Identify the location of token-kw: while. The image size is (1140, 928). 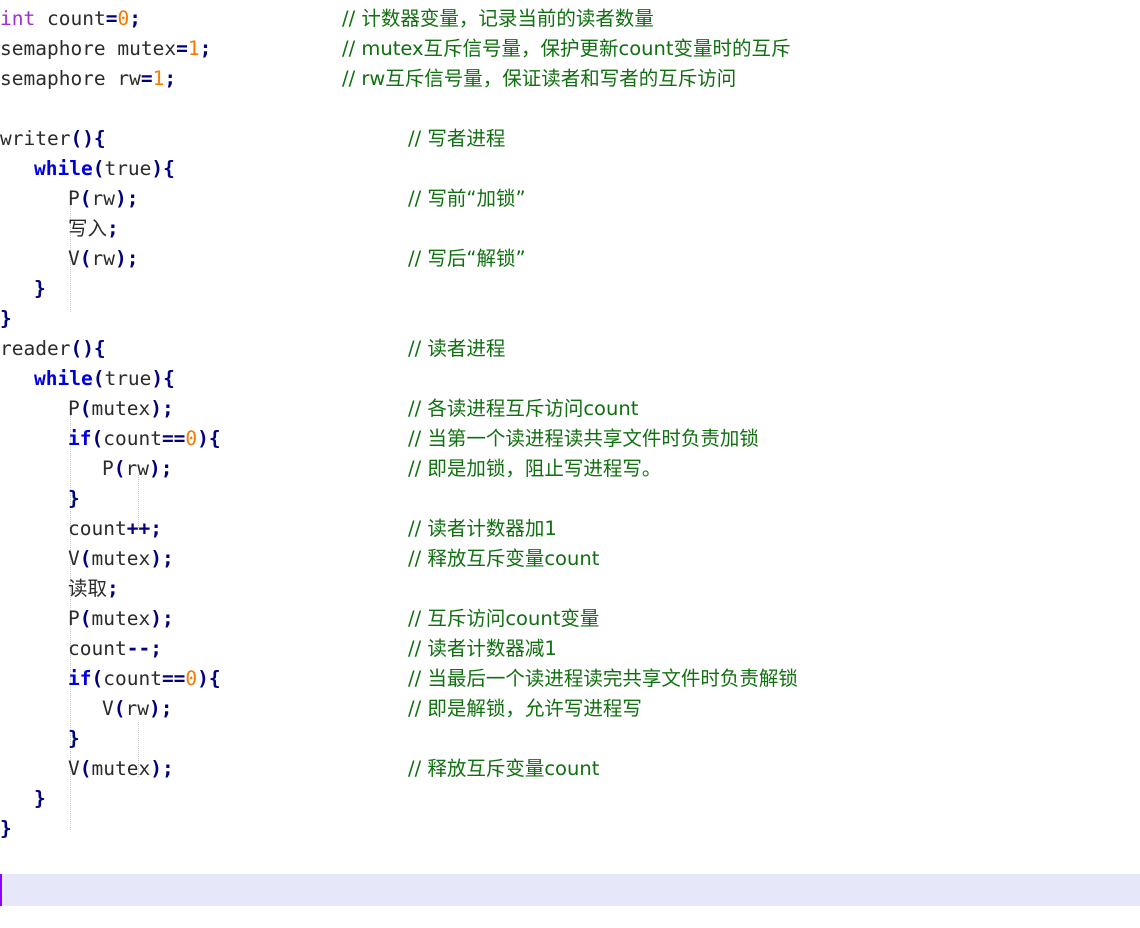
(63, 378).